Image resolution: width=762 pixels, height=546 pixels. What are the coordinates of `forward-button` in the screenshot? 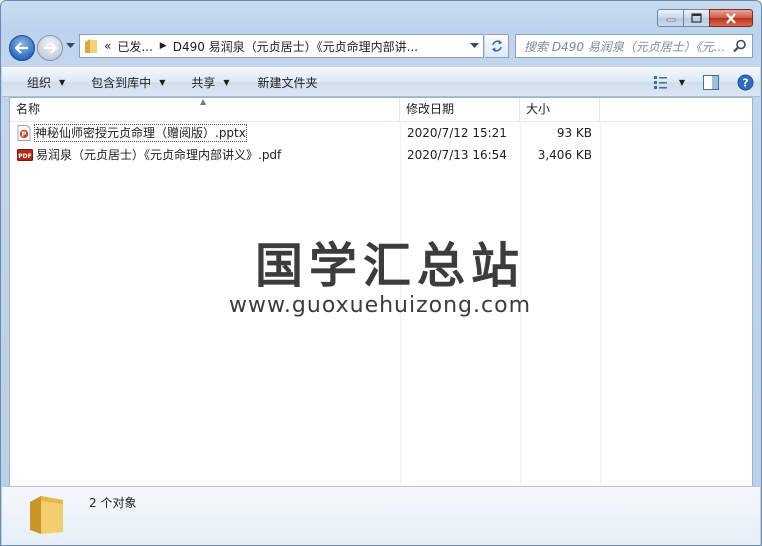 It's located at (50, 48).